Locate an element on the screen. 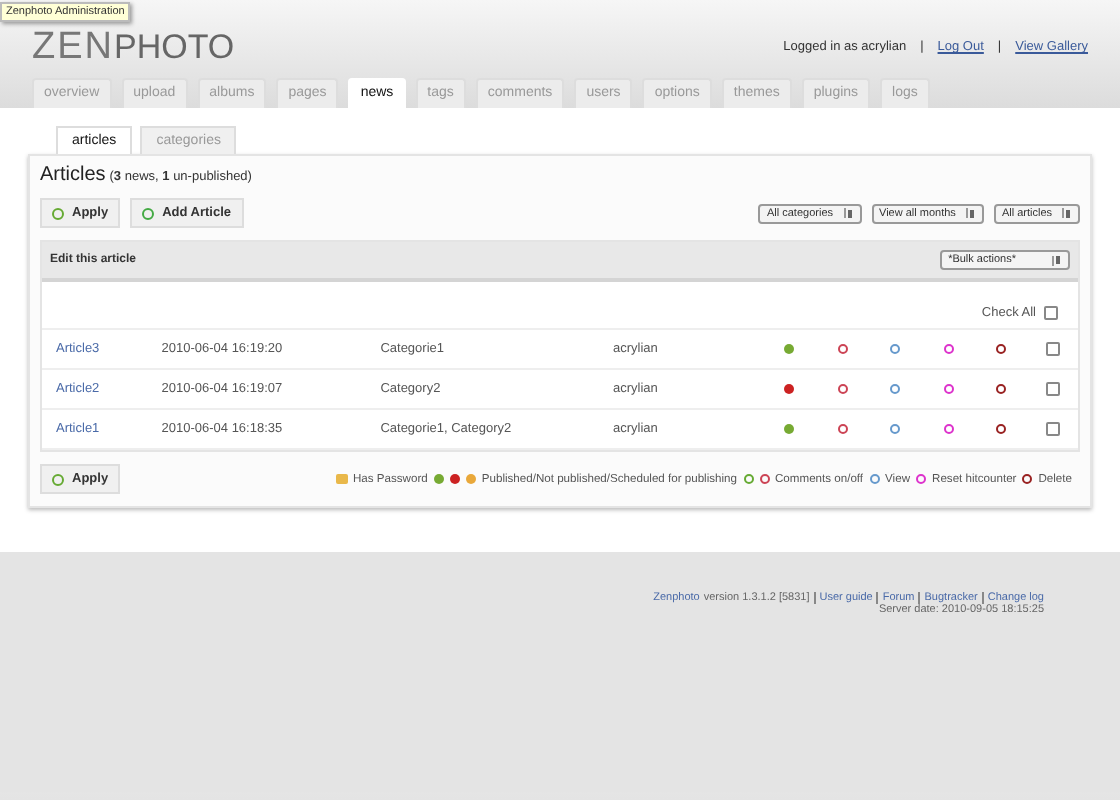  page-heading: Articles is located at coordinates (73, 175).